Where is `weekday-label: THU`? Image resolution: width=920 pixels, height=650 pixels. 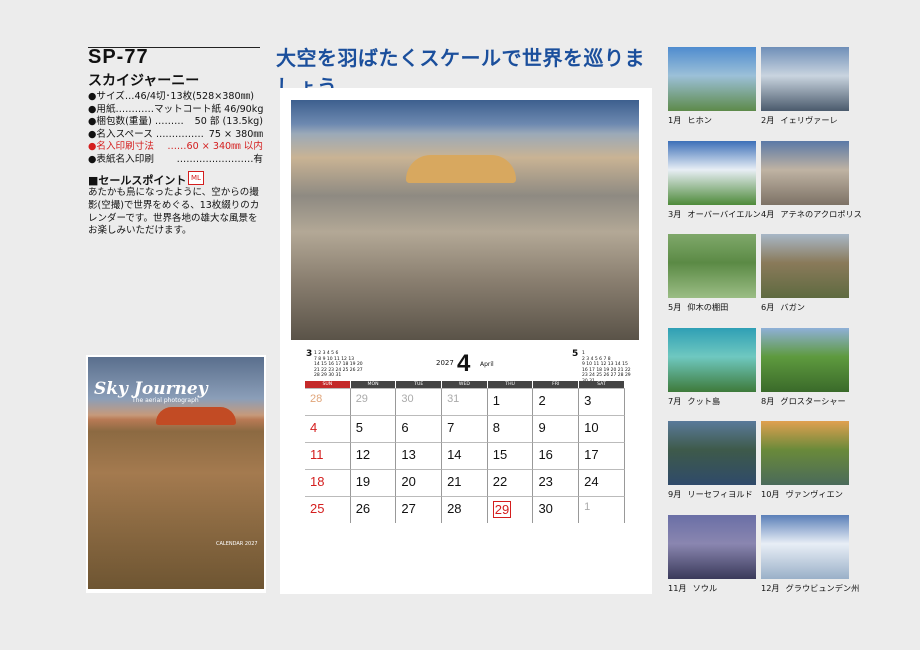
weekday-label: THU is located at coordinates (510, 384).